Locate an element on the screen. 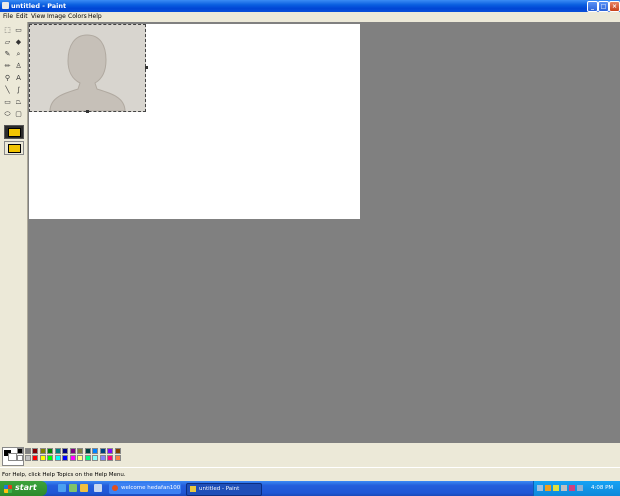 Image resolution: width=620 pixels, height=496 pixels. network-tray-icon is located at coordinates (540, 488).